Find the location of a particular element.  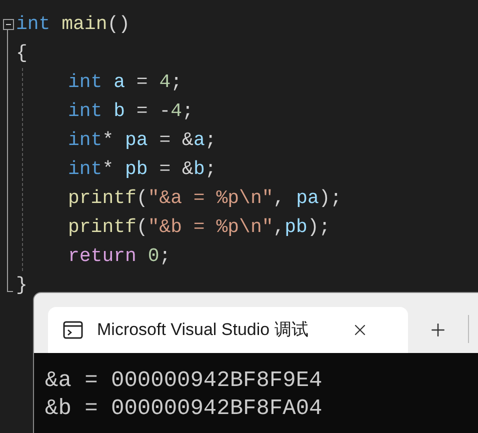

console-icon is located at coordinates (73, 330).